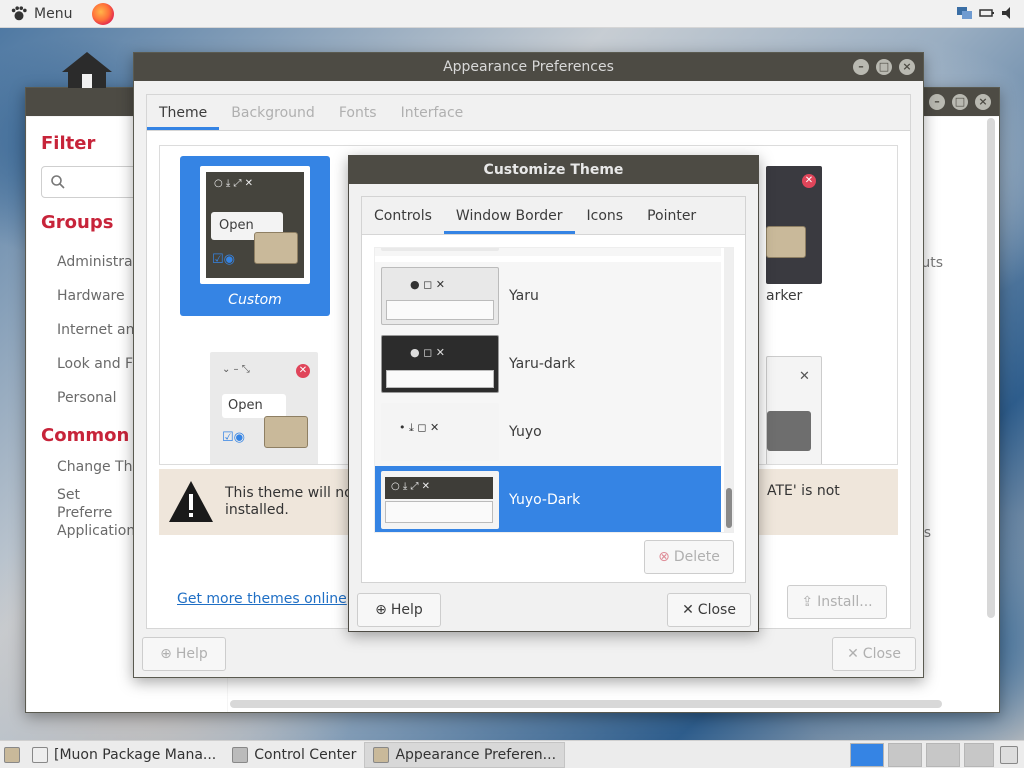  Describe the element at coordinates (826, 405) in the screenshot. I see `theme-item-grey: ✕` at that location.